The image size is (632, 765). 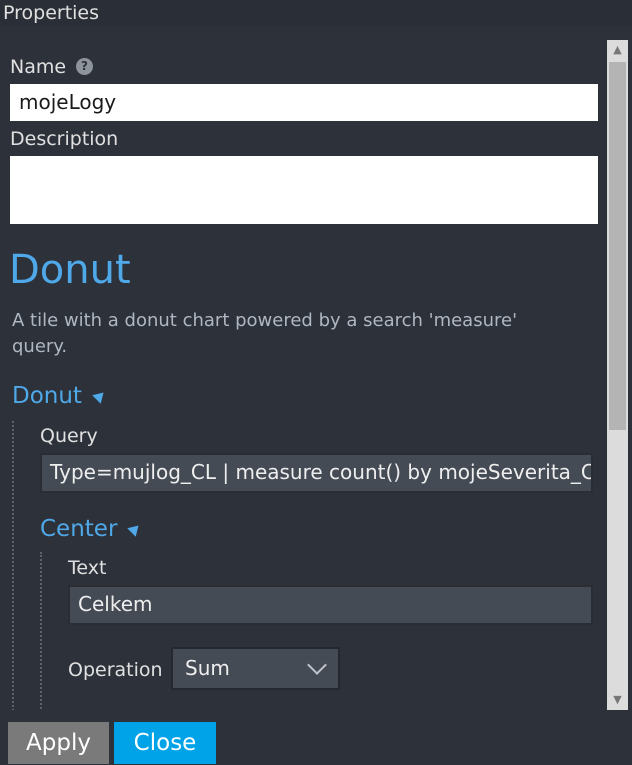 What do you see at coordinates (255, 668) in the screenshot?
I see `operation-select: Sum` at bounding box center [255, 668].